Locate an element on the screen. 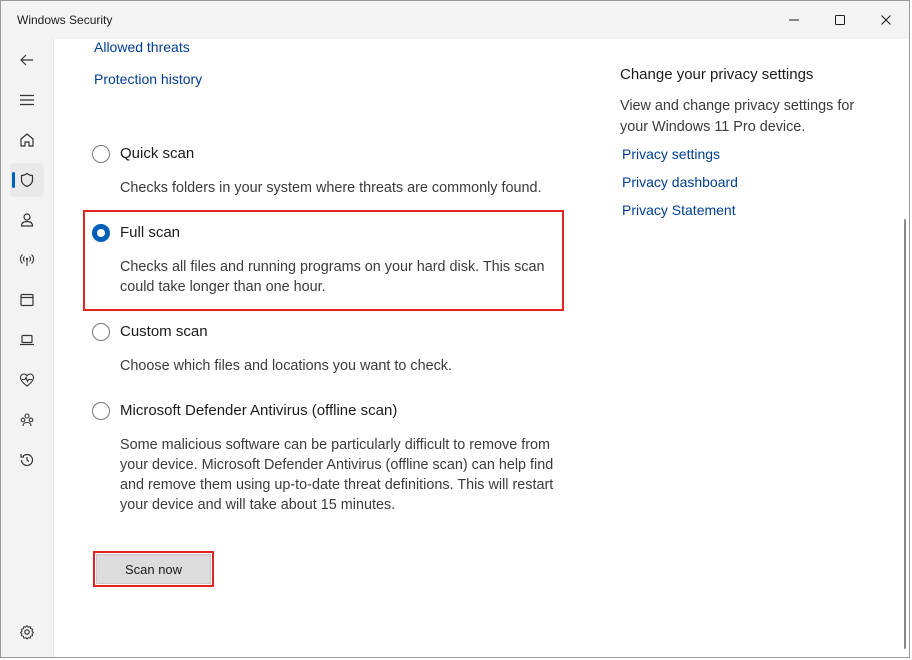  navigation-sidebar is located at coordinates (27, 348).